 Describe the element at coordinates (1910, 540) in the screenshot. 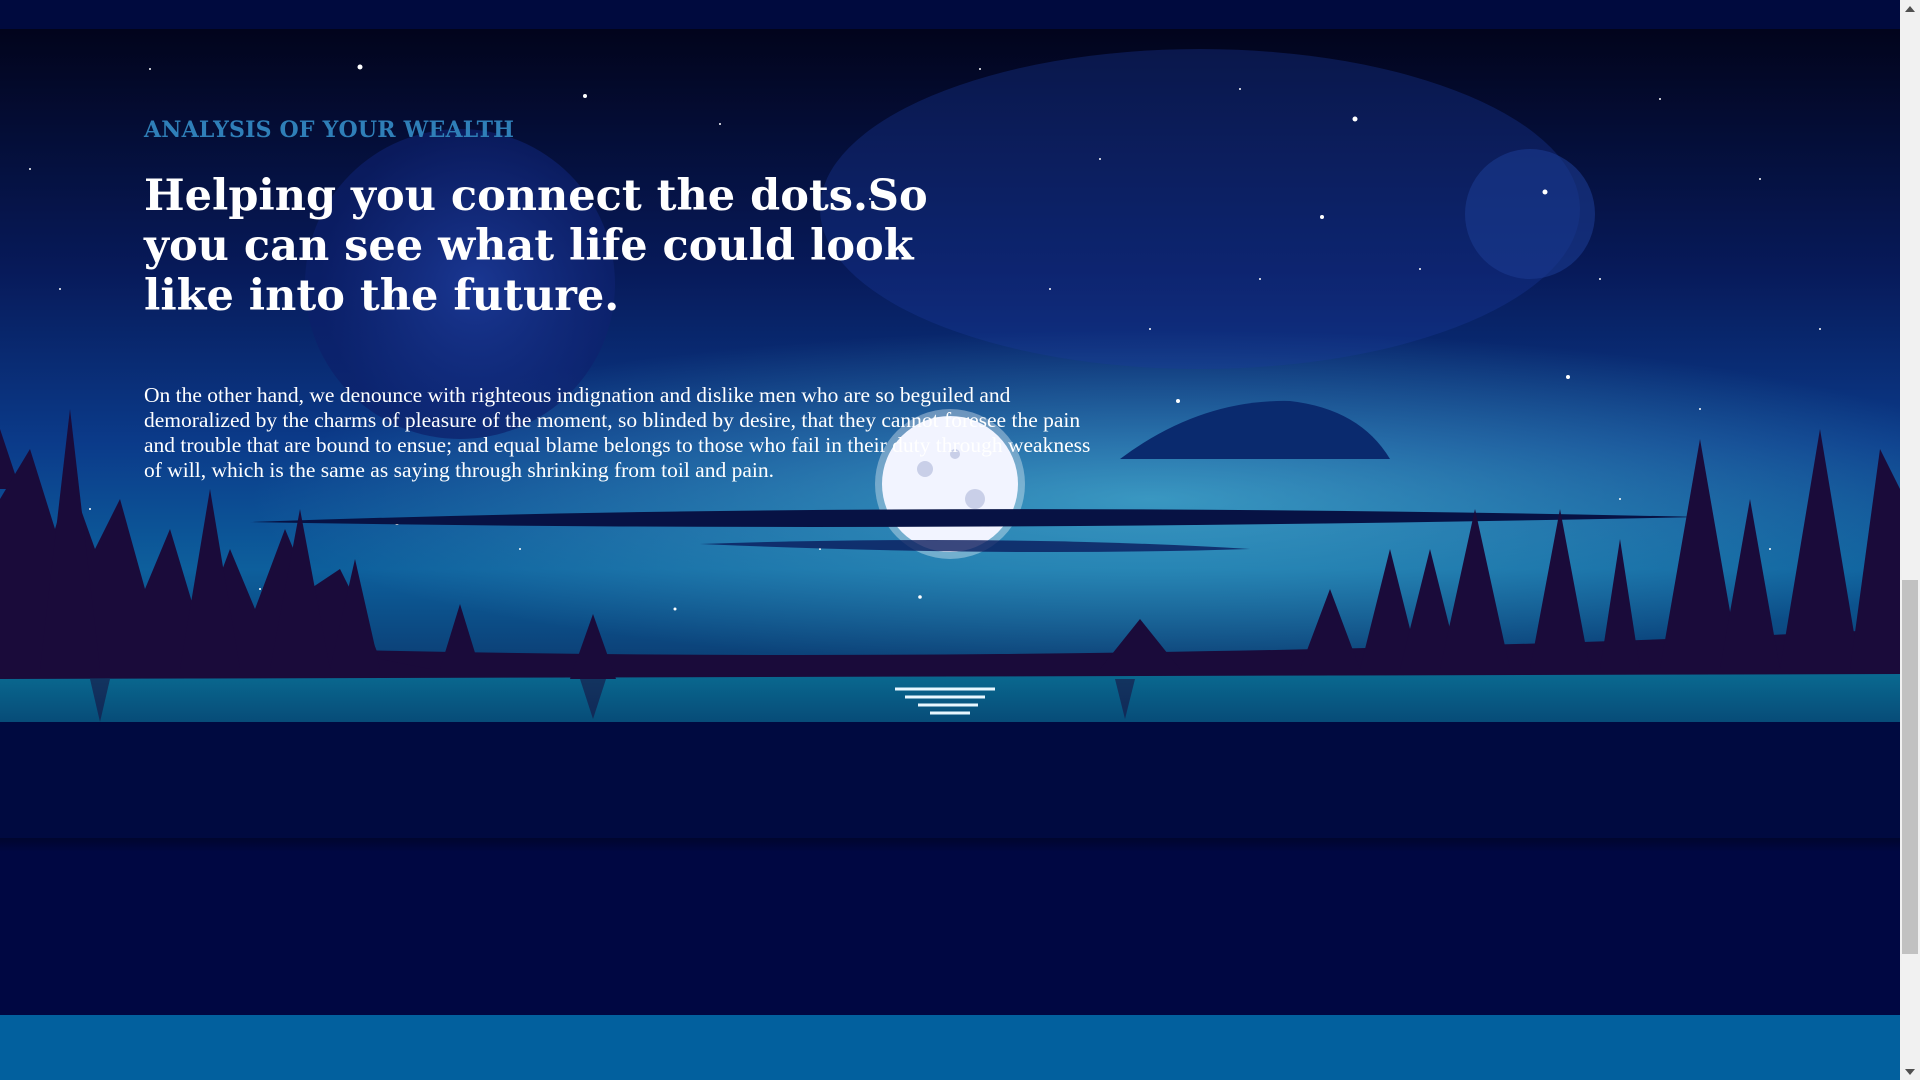

I see `vertical-scrollbar` at that location.